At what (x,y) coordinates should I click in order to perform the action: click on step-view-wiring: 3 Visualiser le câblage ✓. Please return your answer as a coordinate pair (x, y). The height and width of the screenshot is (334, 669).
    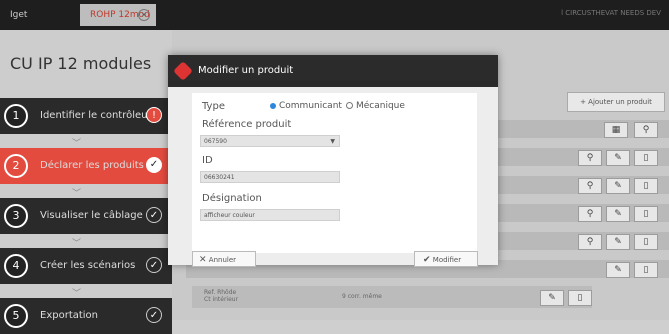
    Looking at the image, I should click on (86, 216).